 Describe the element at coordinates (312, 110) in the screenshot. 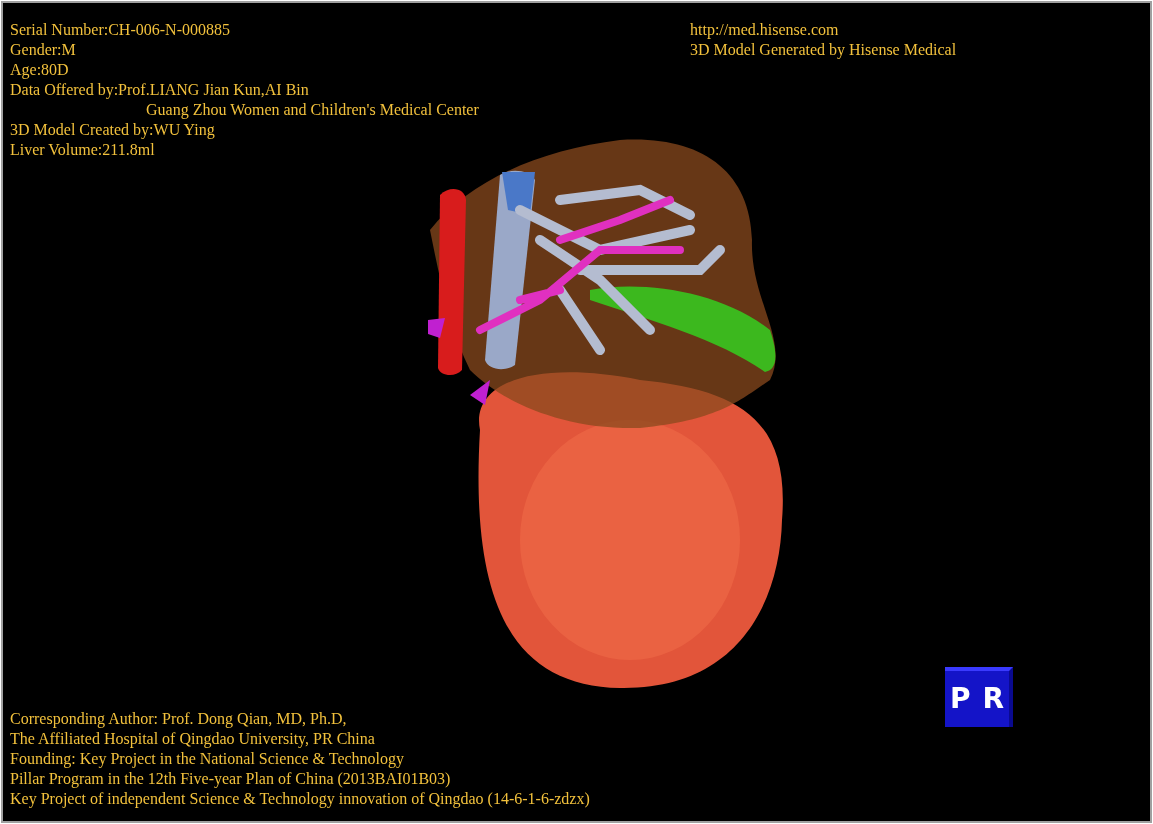

I see `info-text: Guang Zhou Women and Children's Medical Center` at that location.